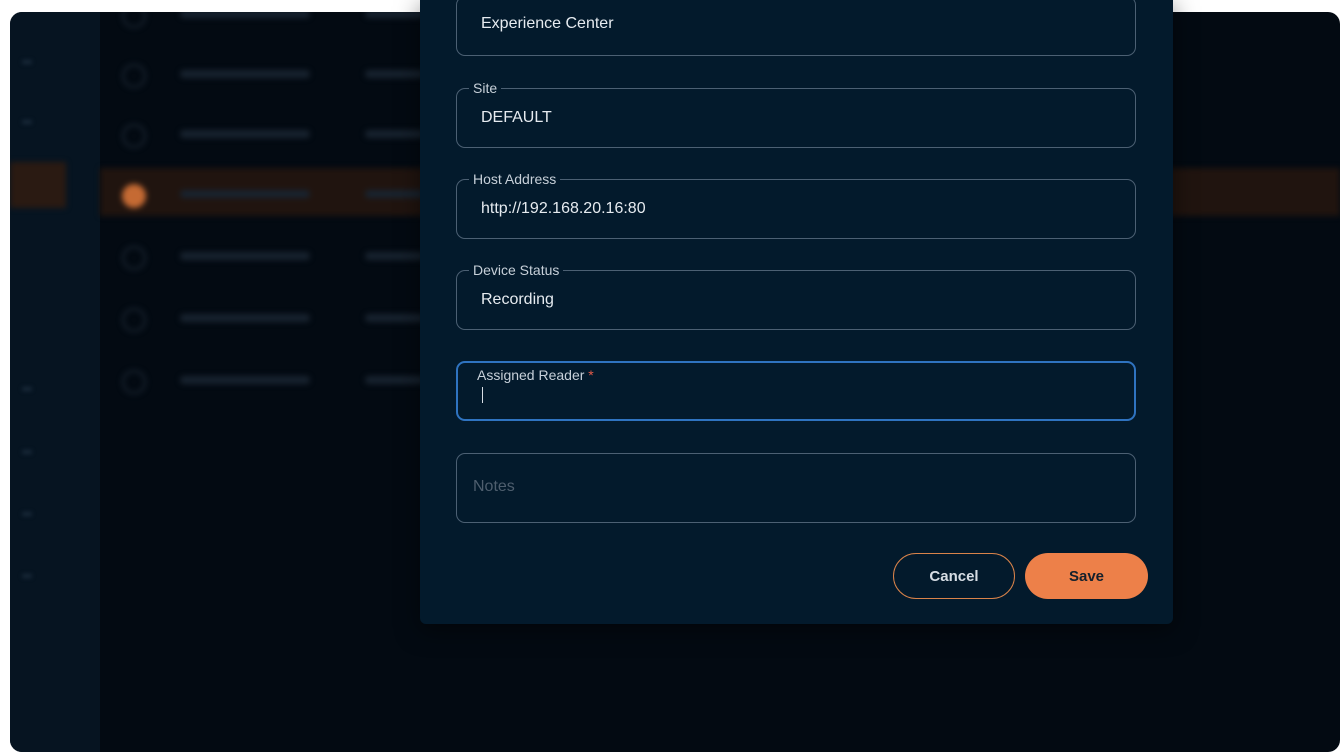 This screenshot has height=752, width=1341. What do you see at coordinates (494, 486) in the screenshot?
I see `notes-placeholder: Notes` at bounding box center [494, 486].